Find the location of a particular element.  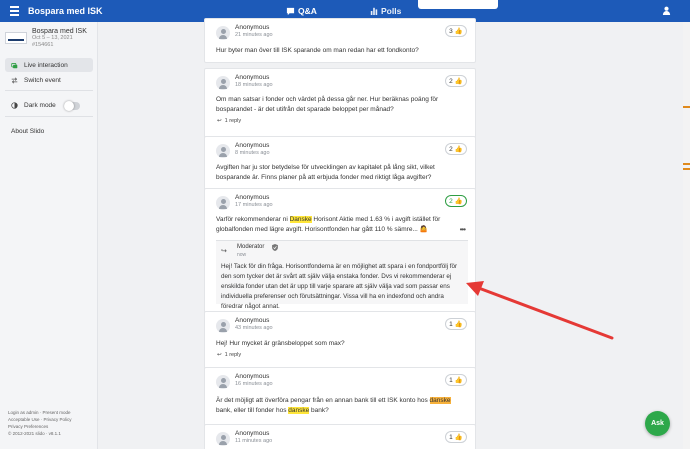

question-time: 16 minutes ago is located at coordinates (254, 384).